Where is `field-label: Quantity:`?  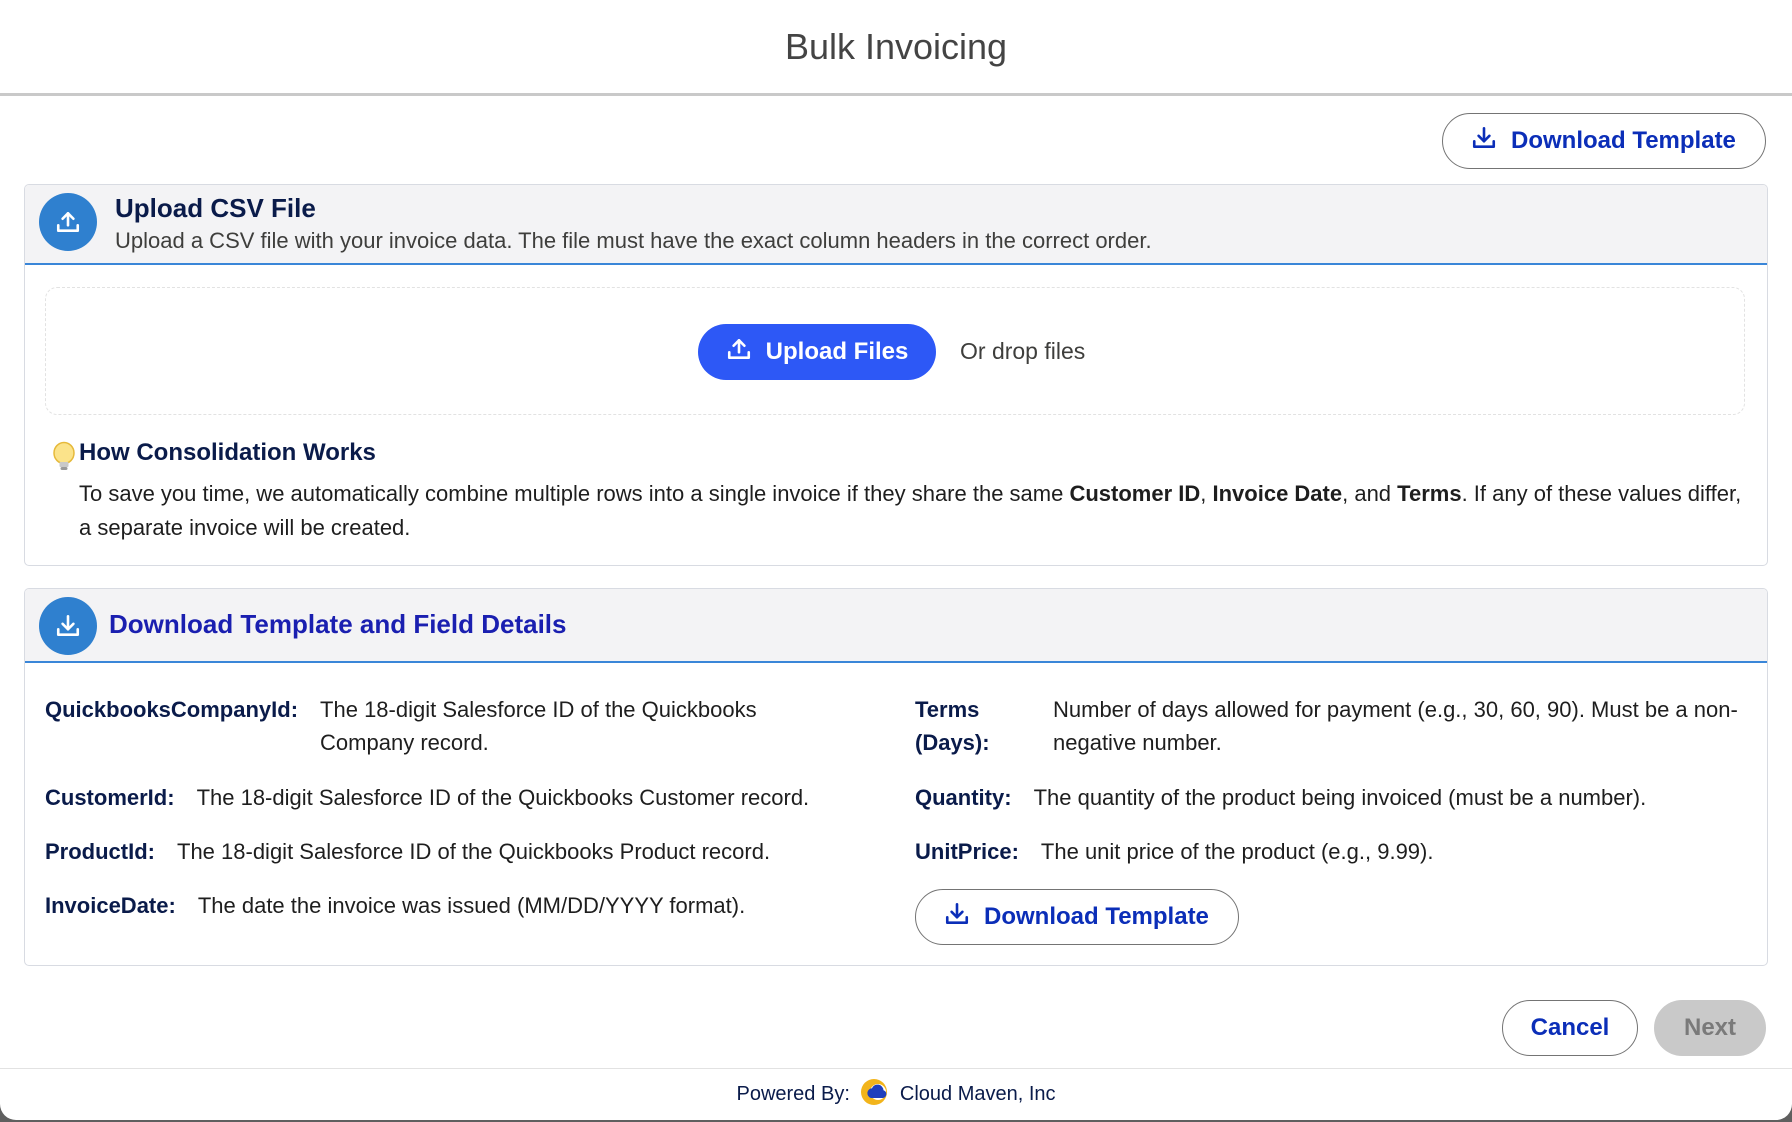
field-label: Quantity: is located at coordinates (963, 797).